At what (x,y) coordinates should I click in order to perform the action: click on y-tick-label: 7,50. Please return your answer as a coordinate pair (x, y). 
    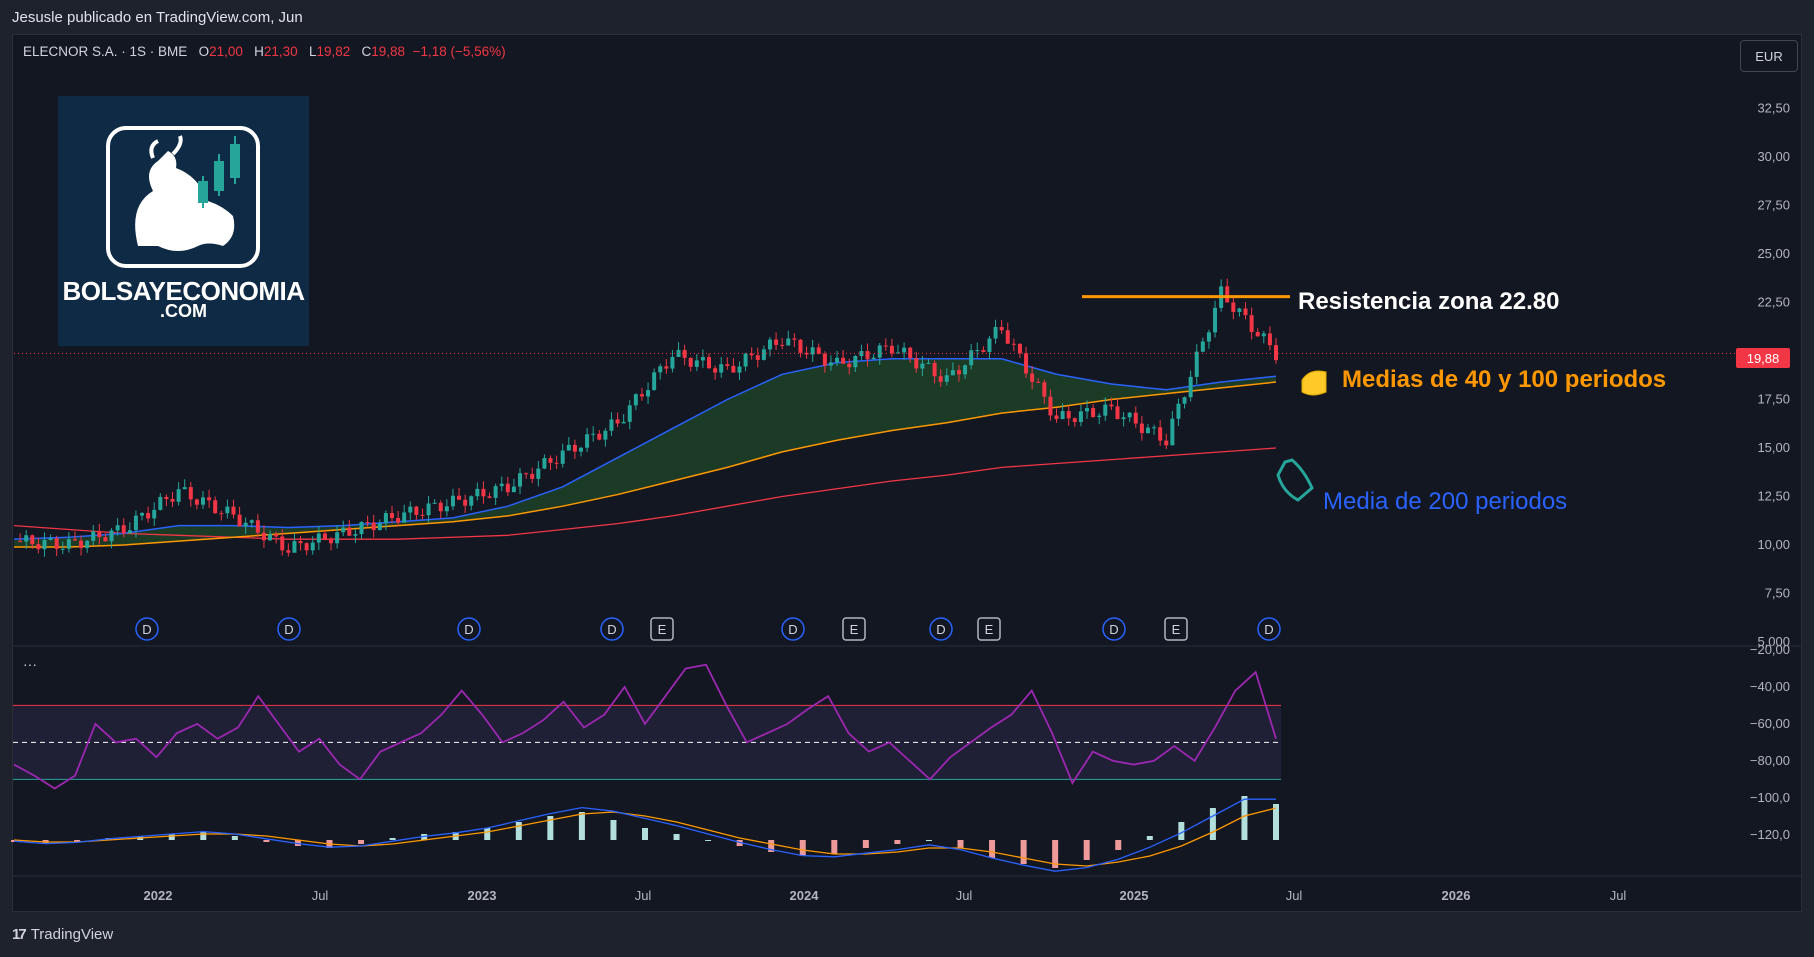
    Looking at the image, I should click on (1777, 593).